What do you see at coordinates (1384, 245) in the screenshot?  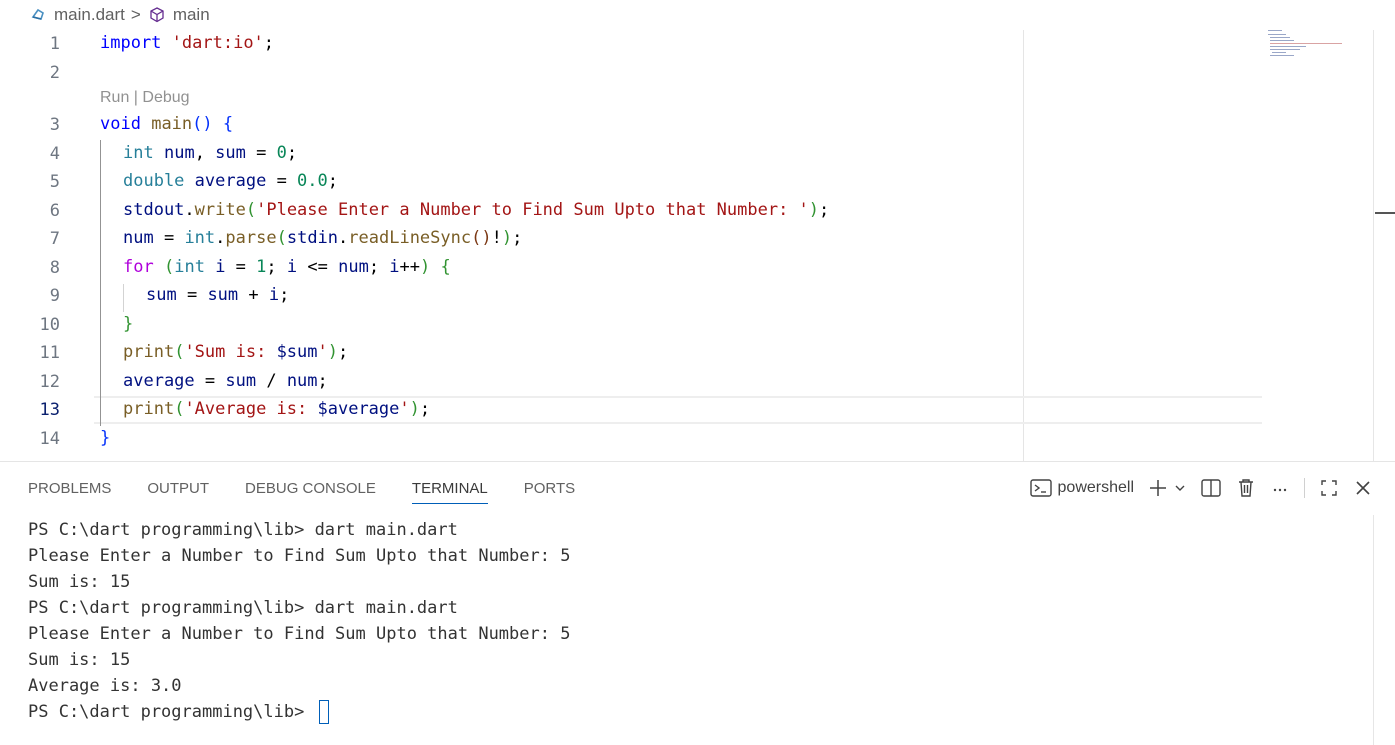 I see `editor-scrollbar` at bounding box center [1384, 245].